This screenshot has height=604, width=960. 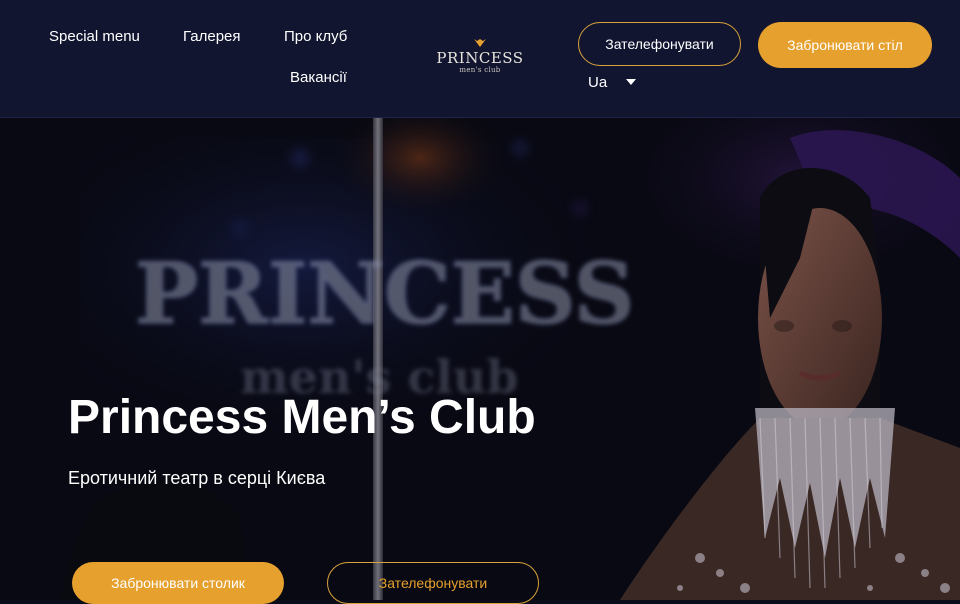 What do you see at coordinates (197, 478) in the screenshot?
I see `hero-subtitle: Еротичний театр в серці Києва` at bounding box center [197, 478].